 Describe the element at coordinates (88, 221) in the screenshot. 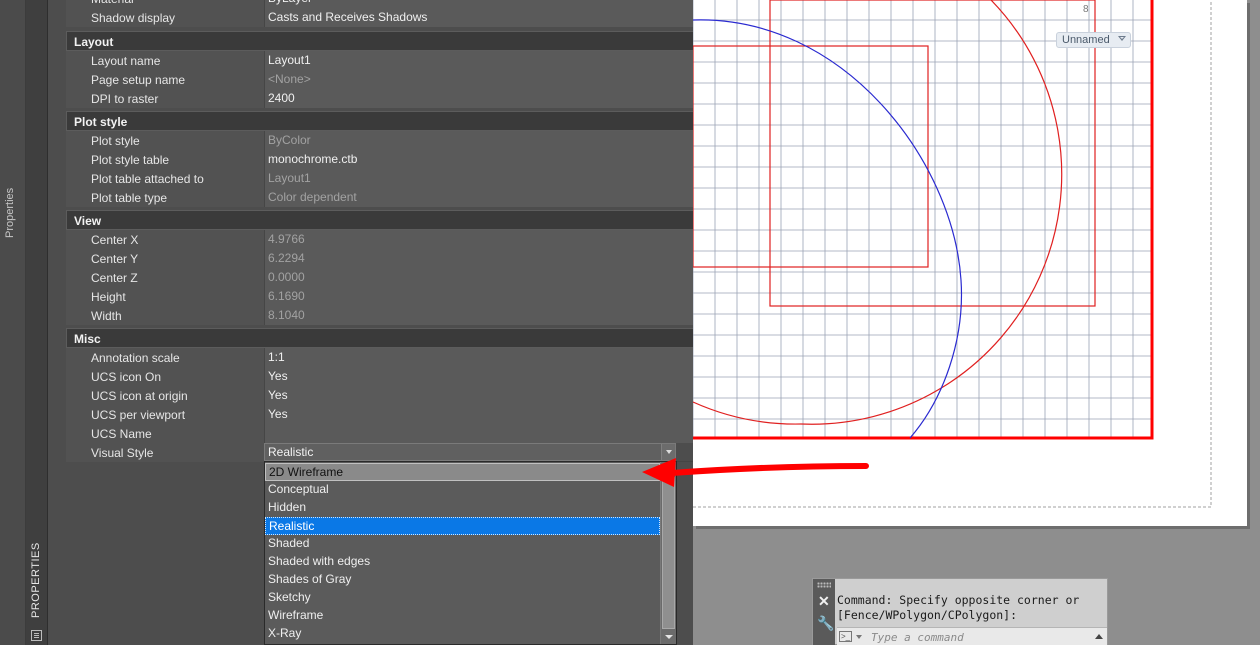

I see `section-title: View` at that location.